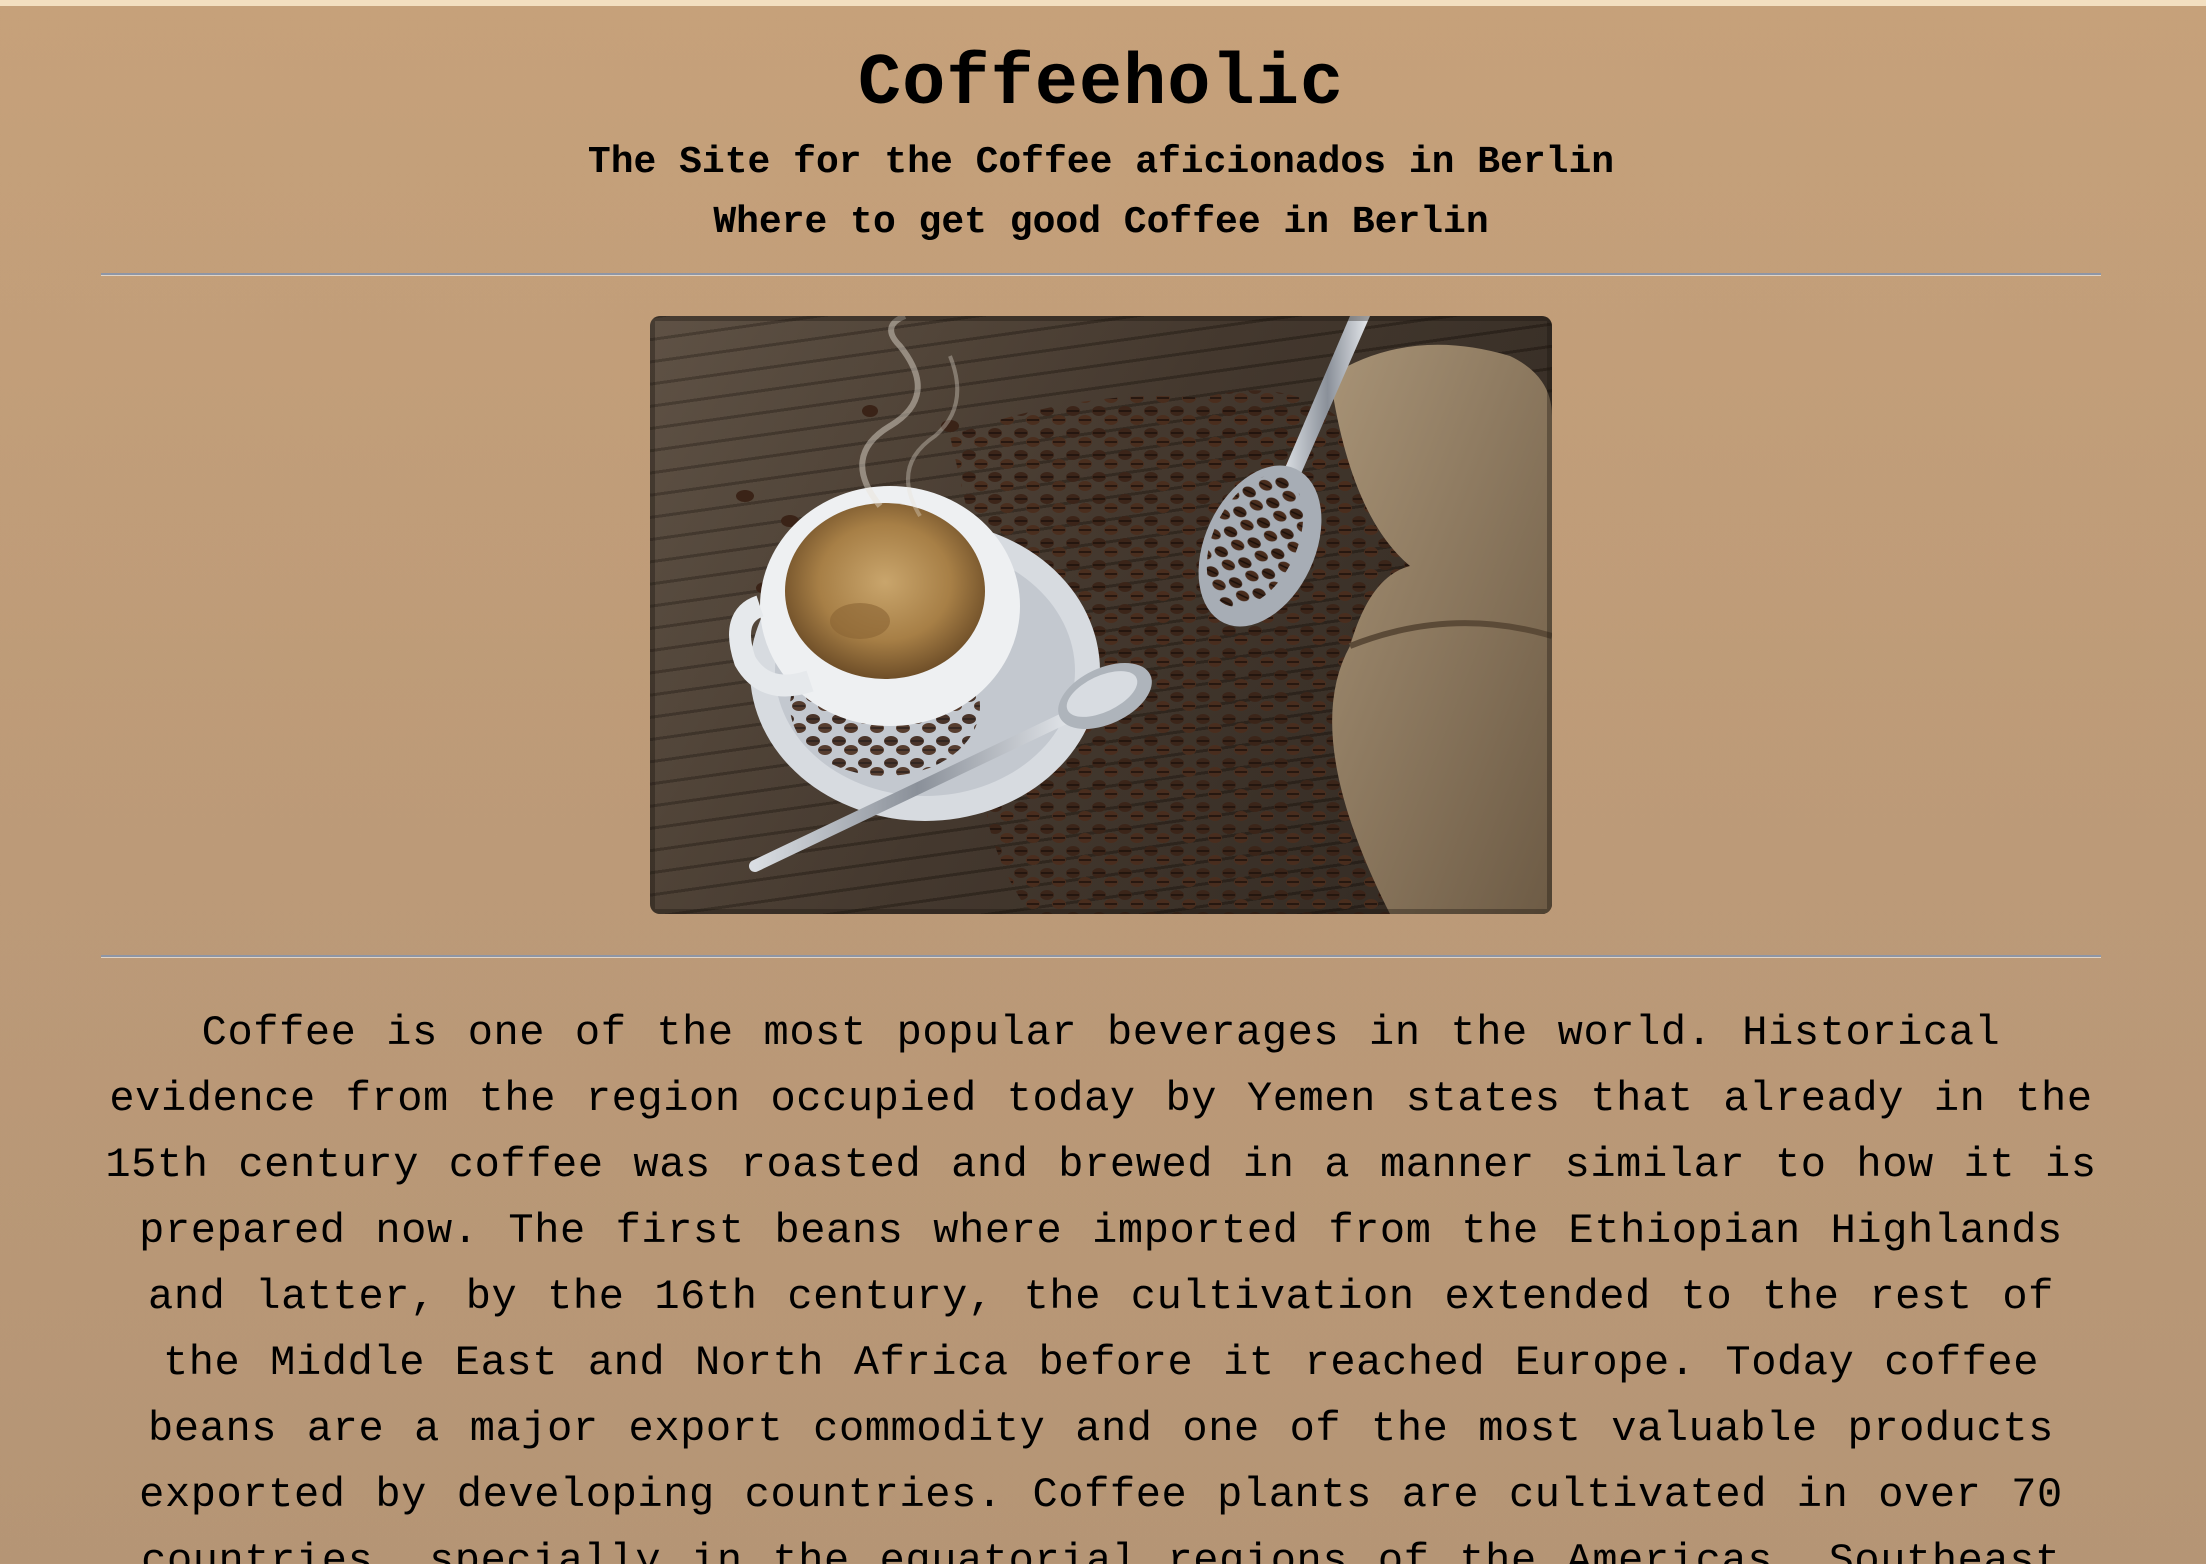 This screenshot has height=1564, width=2206. Describe the element at coordinates (1103, 3) in the screenshot. I see `top-color-strip` at that location.